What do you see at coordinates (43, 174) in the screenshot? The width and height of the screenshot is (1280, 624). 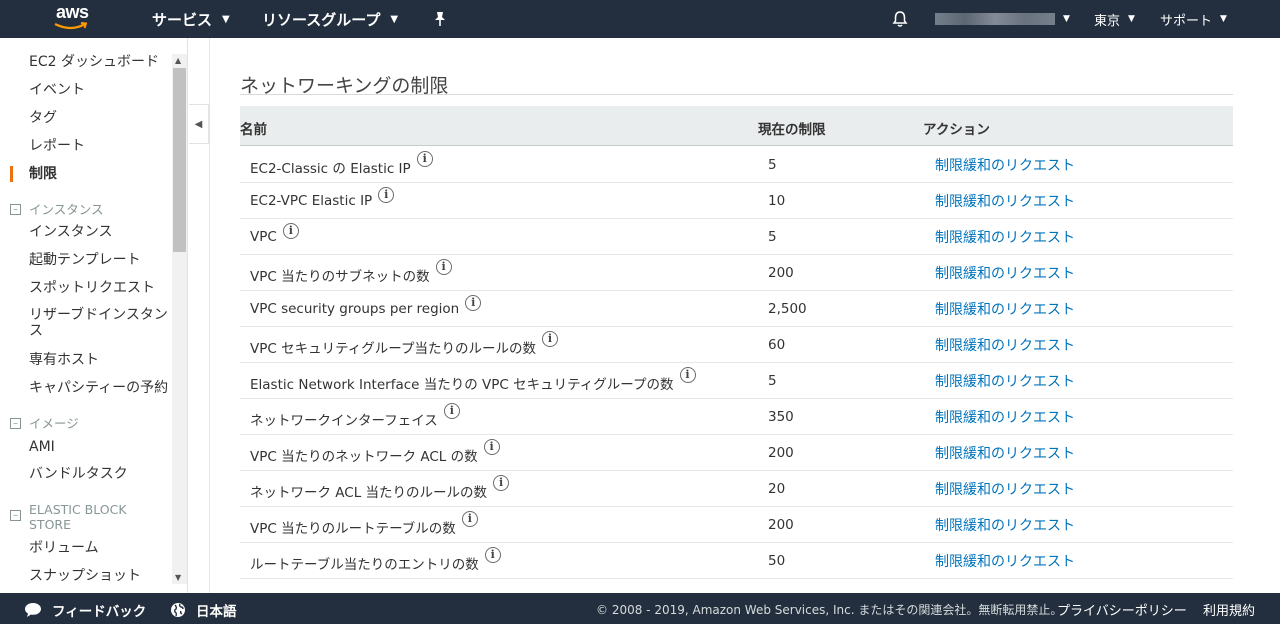 I see `sidebar-item-limits: 制限` at bounding box center [43, 174].